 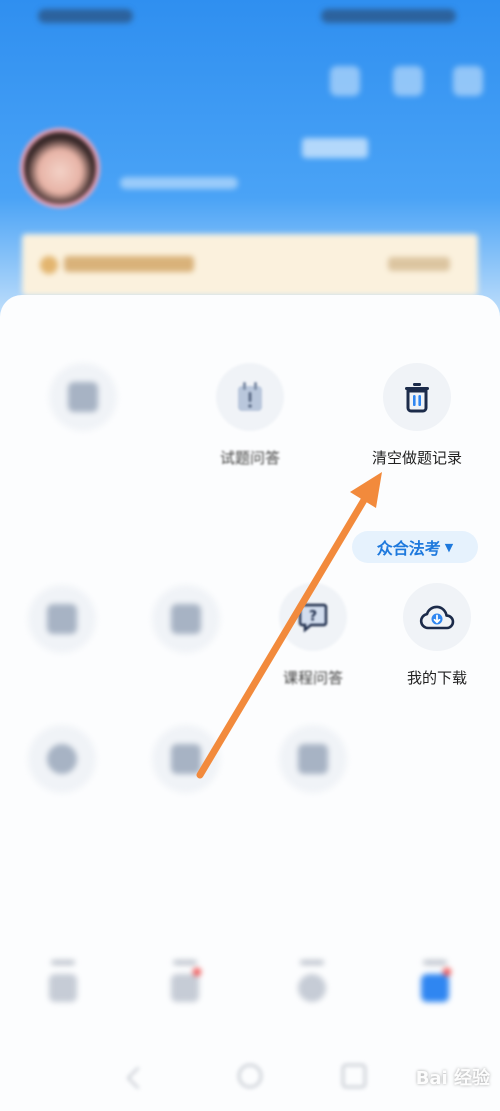 I want to click on watermark: Bai 经验, so click(x=452, y=1078).